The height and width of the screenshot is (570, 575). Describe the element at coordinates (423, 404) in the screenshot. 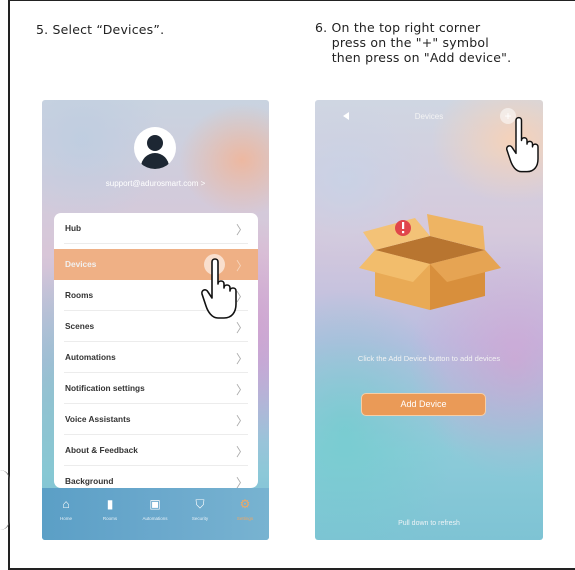

I see `add-device-button: Add Device` at that location.